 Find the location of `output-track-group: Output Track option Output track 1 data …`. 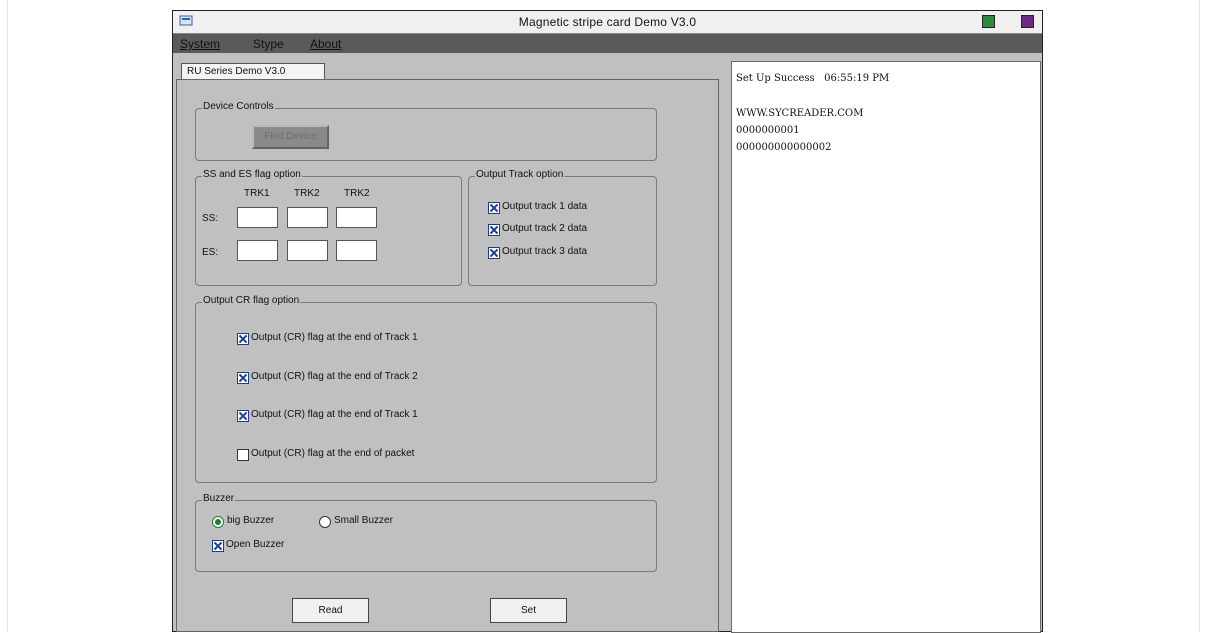

output-track-group: Output Track option Output track 1 data … is located at coordinates (562, 227).